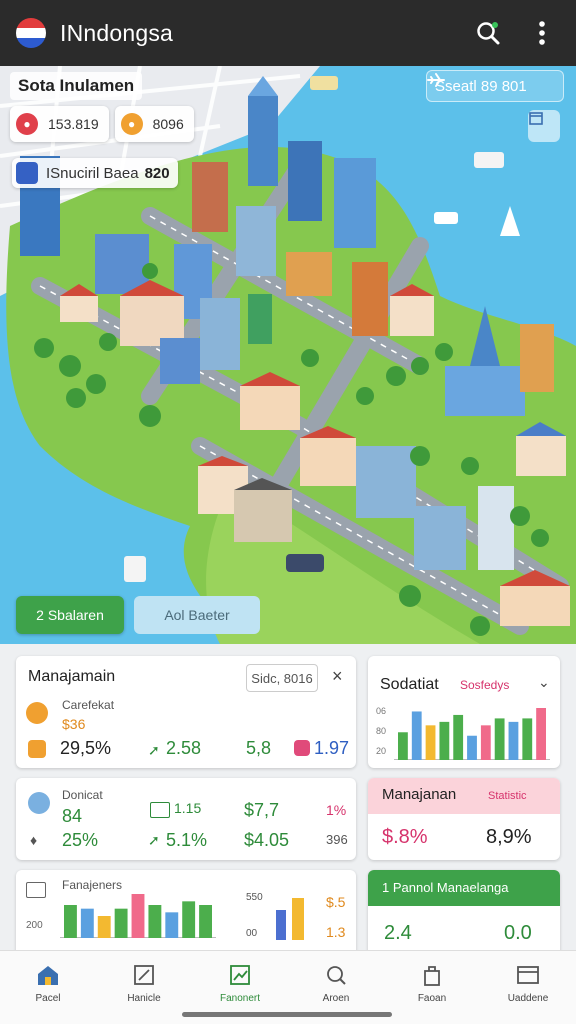  I want to click on location-chip: ISnuciril Baea 820, so click(95, 173).